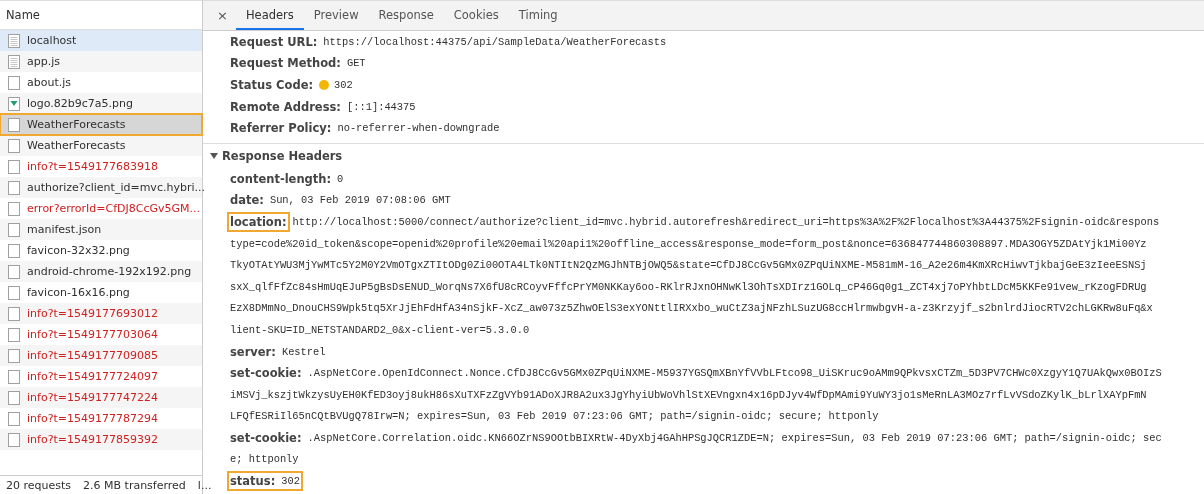 Image resolution: width=1204 pixels, height=494 pixels. I want to click on header-name: date:, so click(247, 200).